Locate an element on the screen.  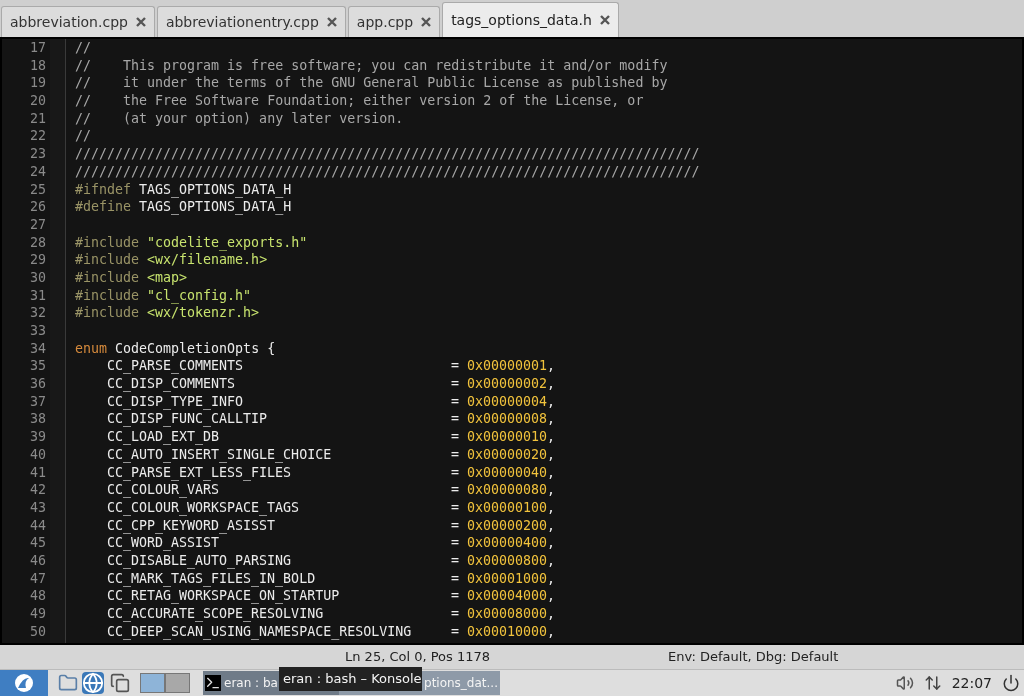
code-text: CC_DISABLE_AUTO_PARSING is located at coordinates (200, 560).